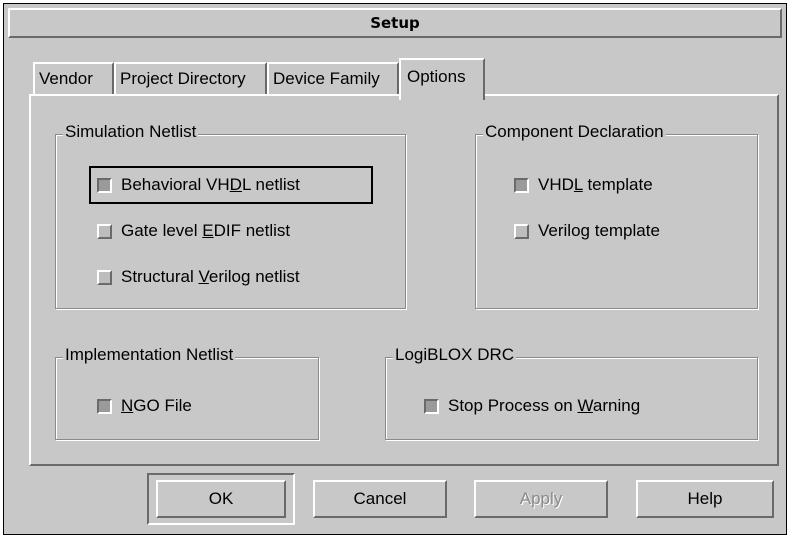 The height and width of the screenshot is (539, 791). Describe the element at coordinates (380, 499) in the screenshot. I see `cancel-button: Cancel` at that location.